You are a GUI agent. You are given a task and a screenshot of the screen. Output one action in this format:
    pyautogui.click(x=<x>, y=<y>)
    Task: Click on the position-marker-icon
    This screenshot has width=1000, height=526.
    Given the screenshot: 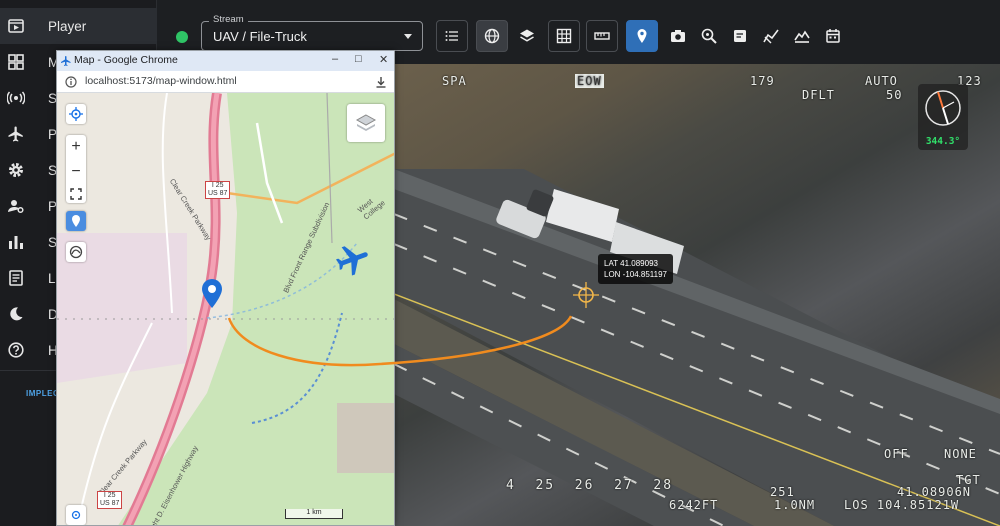 What is the action you would take?
    pyautogui.click(x=212, y=293)
    